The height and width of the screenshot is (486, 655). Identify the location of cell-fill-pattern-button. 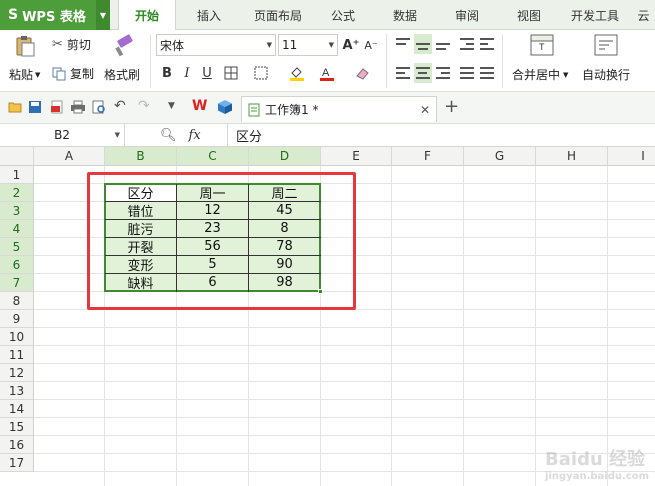
(261, 73).